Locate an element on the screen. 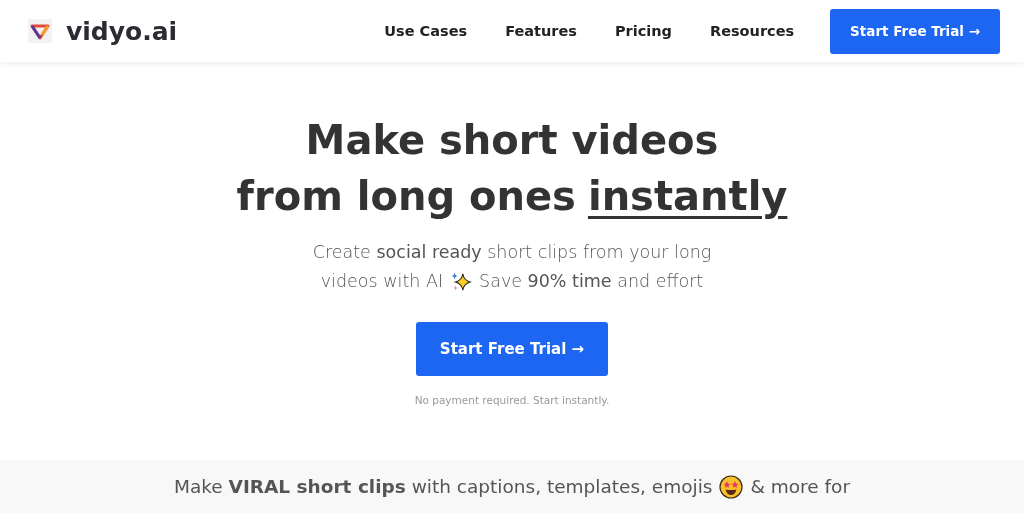  nav-link: Features is located at coordinates (541, 31).